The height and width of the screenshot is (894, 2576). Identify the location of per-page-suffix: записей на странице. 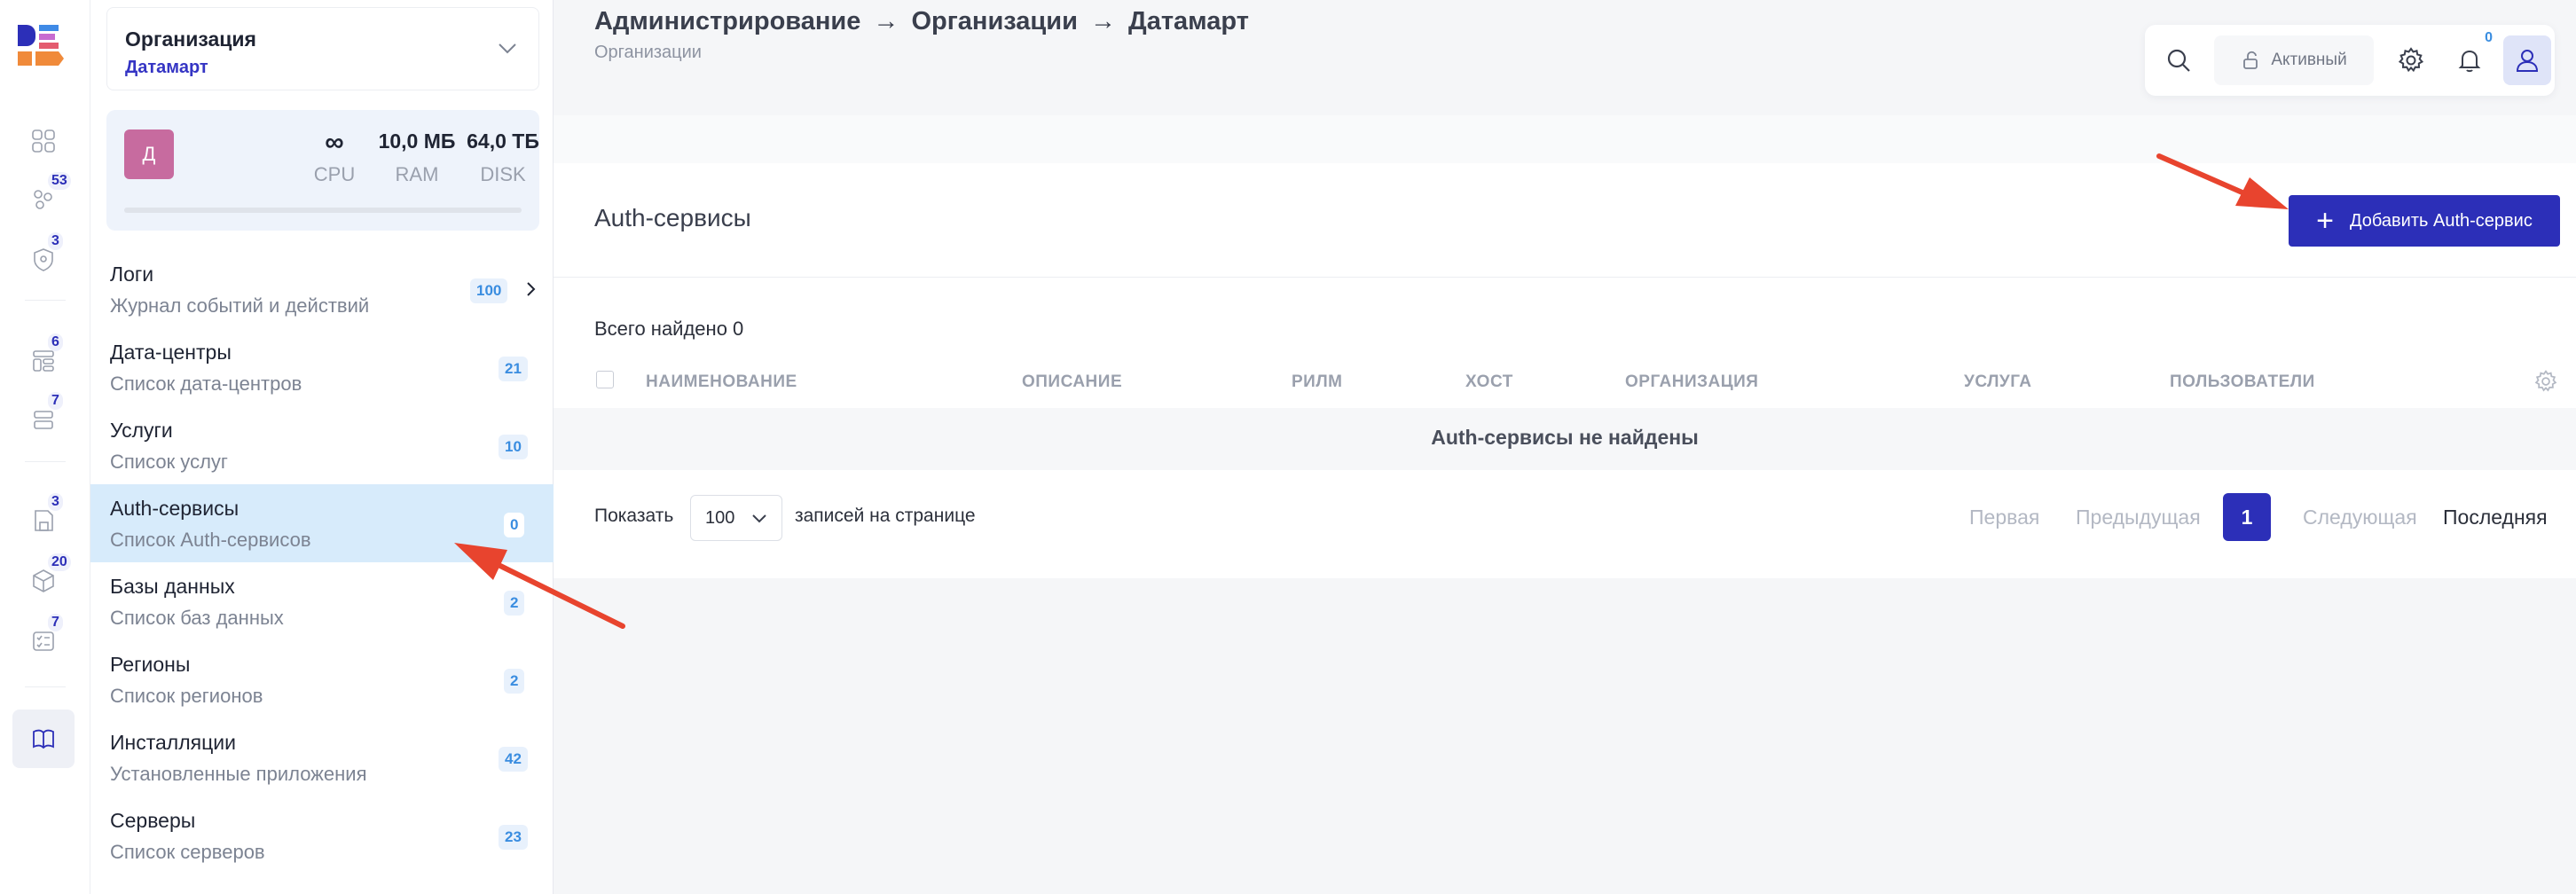
(885, 516).